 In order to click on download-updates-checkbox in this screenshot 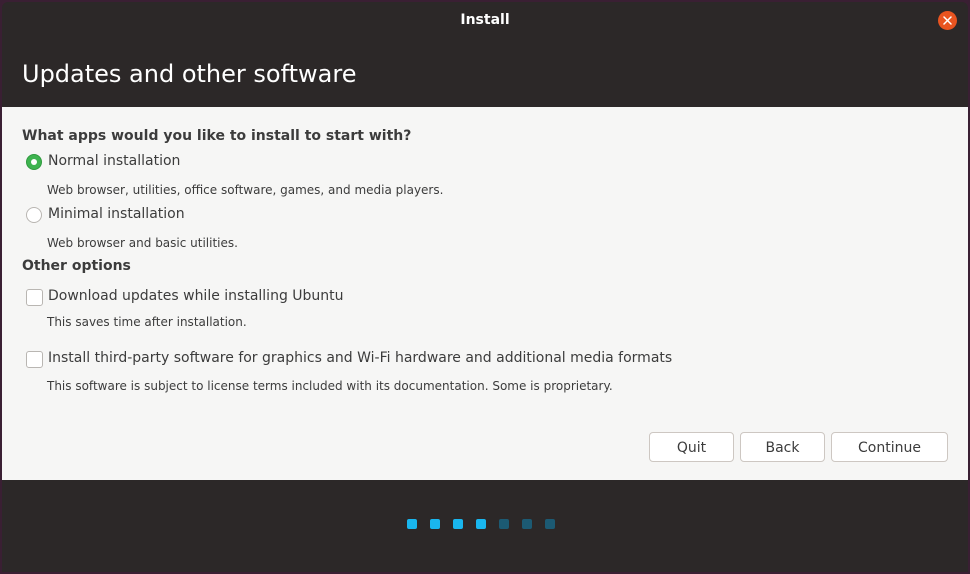, I will do `click(34, 297)`.